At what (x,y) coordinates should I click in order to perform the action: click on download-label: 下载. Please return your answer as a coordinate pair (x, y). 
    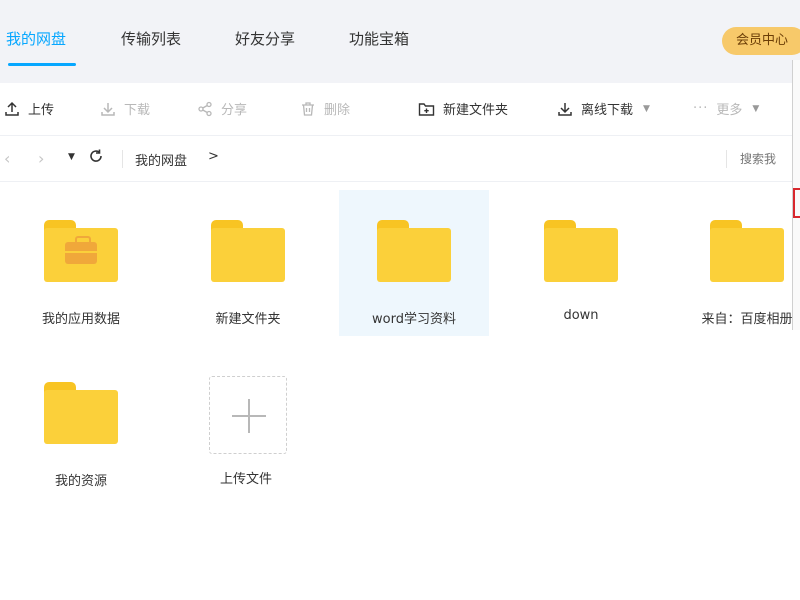
    Looking at the image, I should click on (137, 110).